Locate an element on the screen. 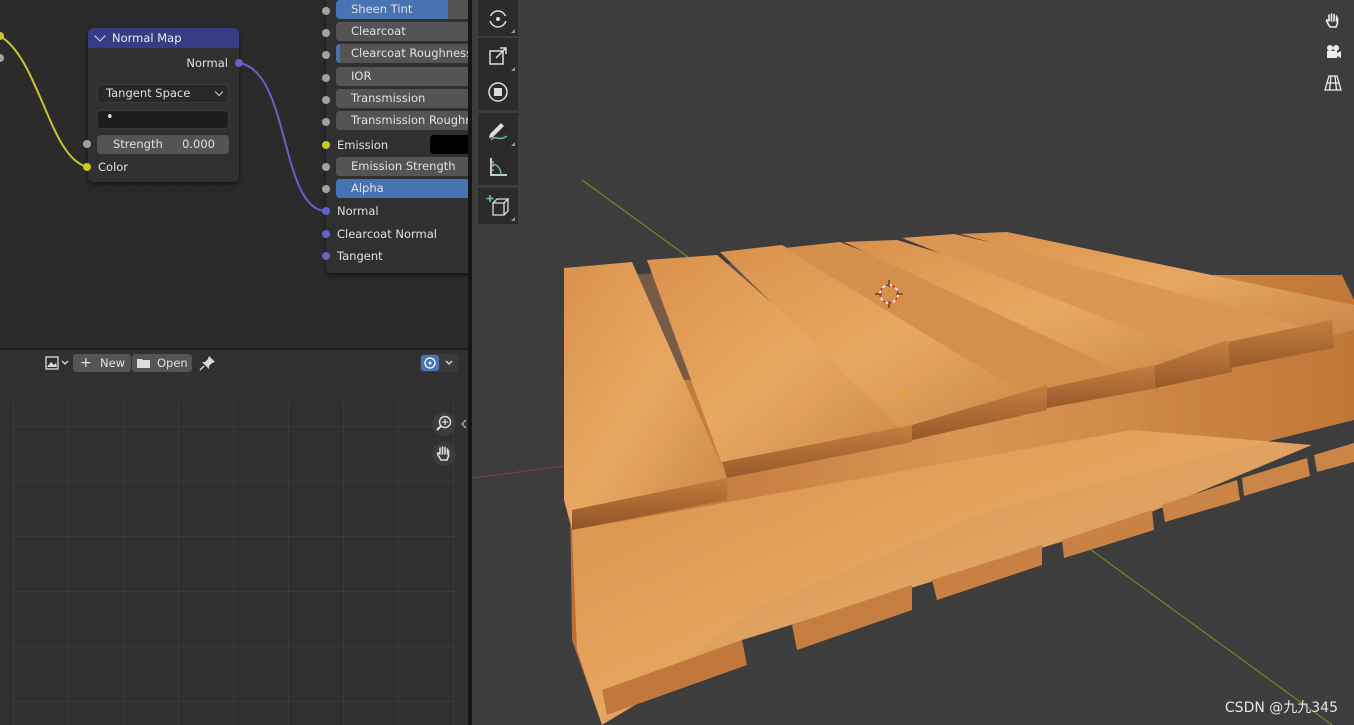 The image size is (1354, 725). camera-view-button is located at coordinates (1333, 52).